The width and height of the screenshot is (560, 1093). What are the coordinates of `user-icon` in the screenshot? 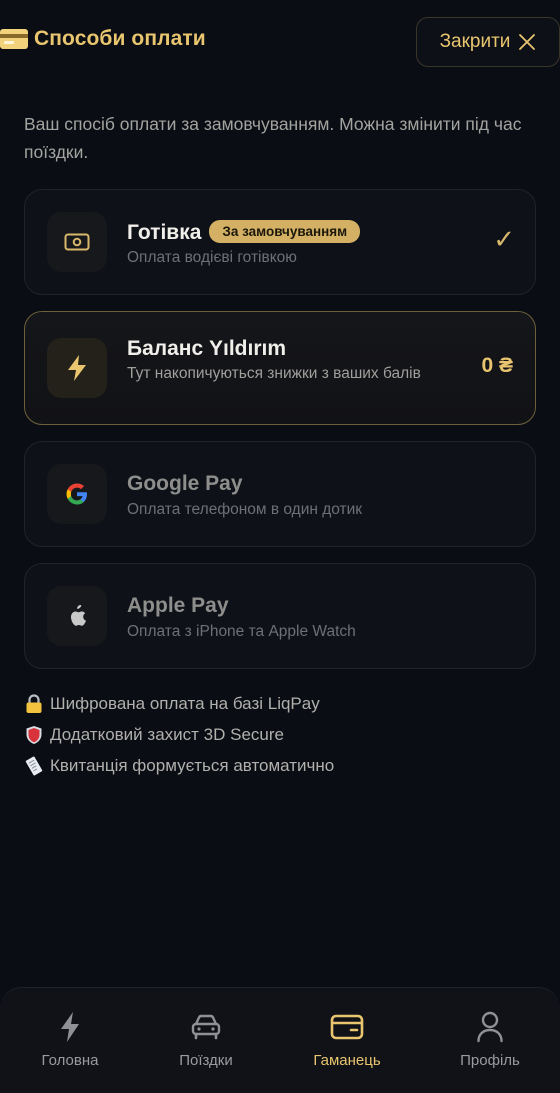 It's located at (490, 1027).